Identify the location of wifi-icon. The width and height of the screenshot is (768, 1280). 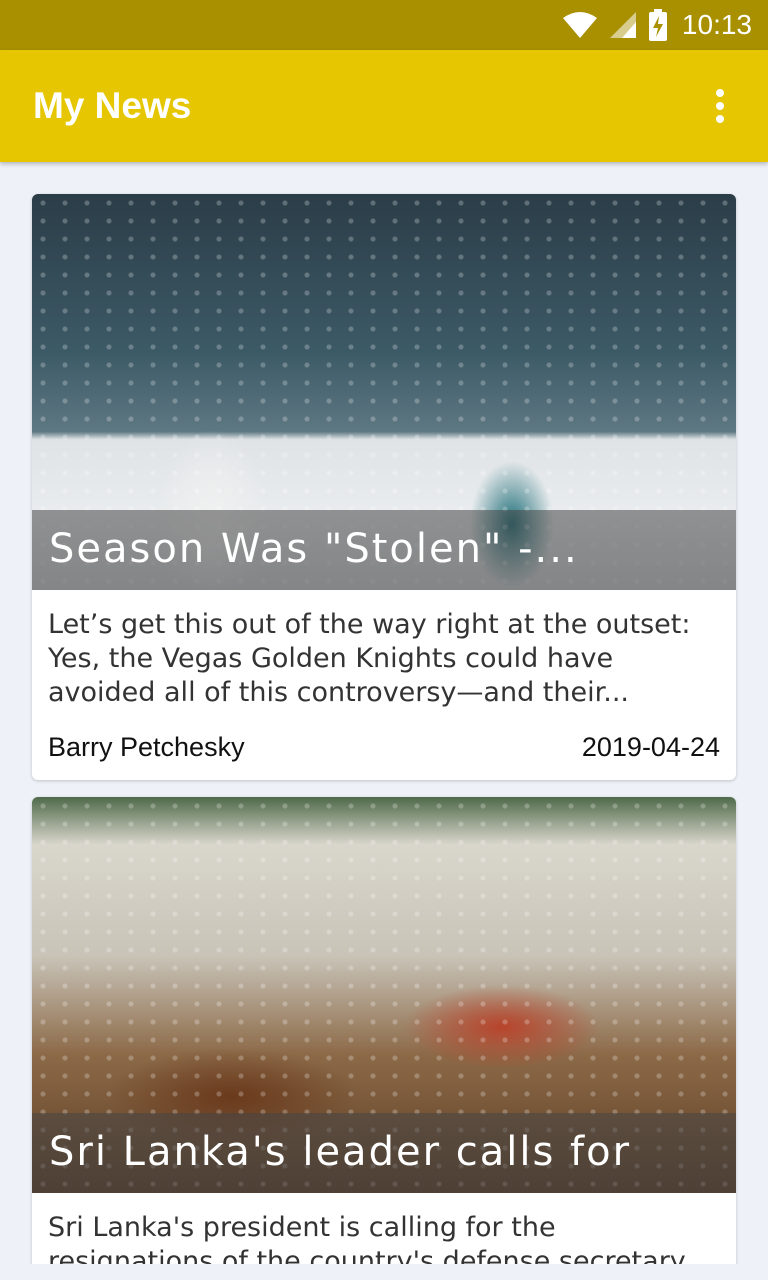
(579, 25).